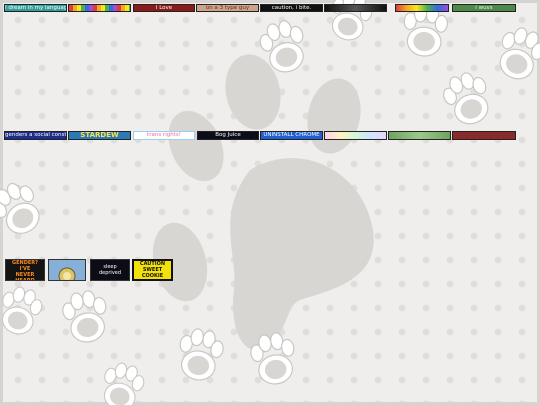 This screenshot has width=540, height=405. I want to click on button-trans-rights: trans rights!, so click(164, 135).